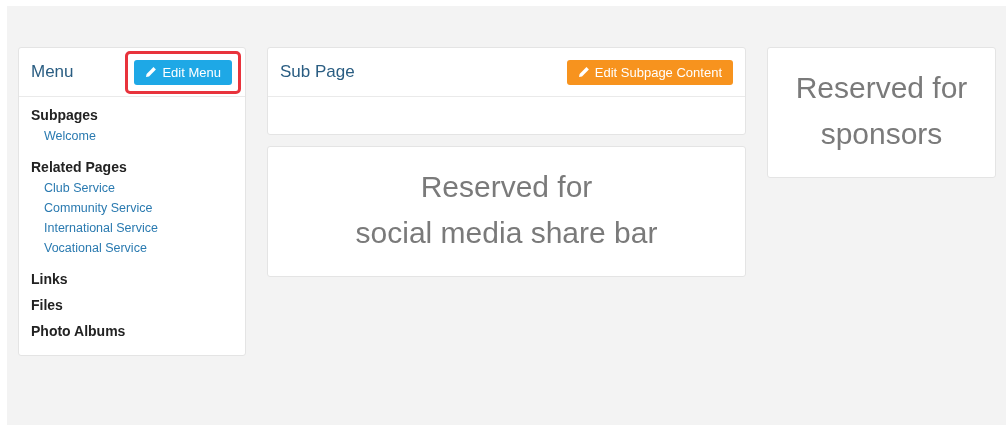 This screenshot has width=1006, height=425. What do you see at coordinates (183, 72) in the screenshot?
I see `edit-menu-button: Edit Menu` at bounding box center [183, 72].